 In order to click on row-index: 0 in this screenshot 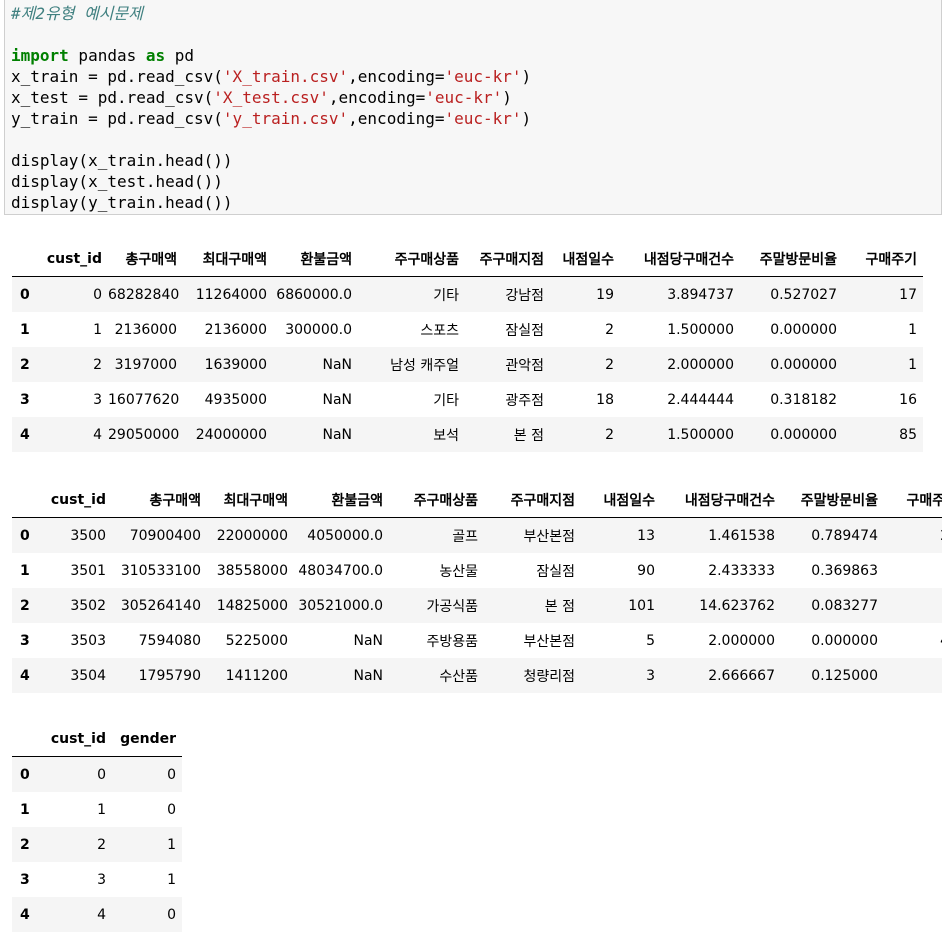, I will do `click(25, 535)`.